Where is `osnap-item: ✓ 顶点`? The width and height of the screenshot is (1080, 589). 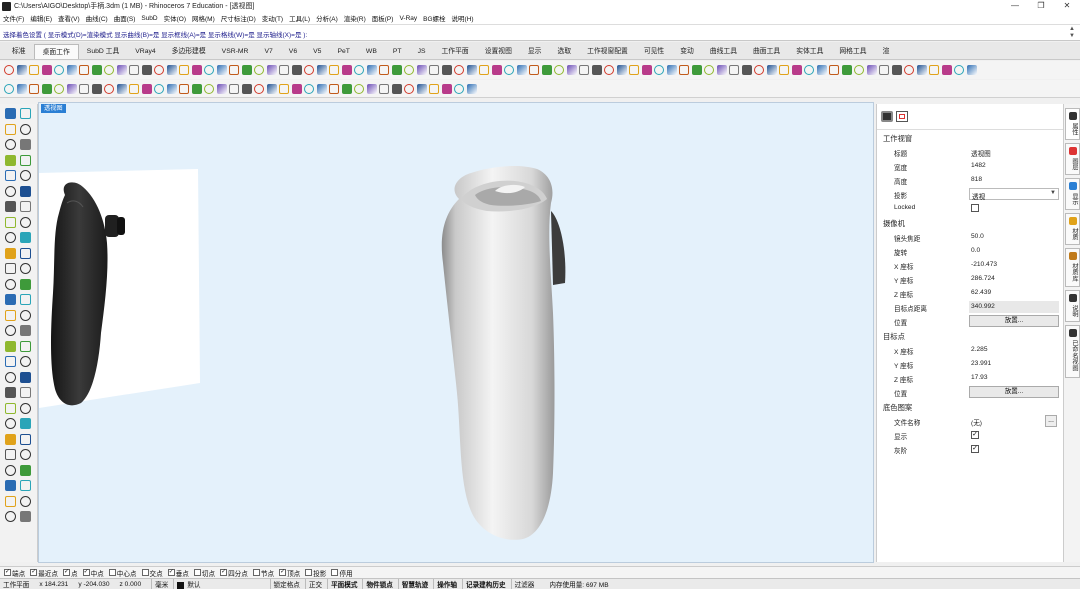
osnap-item: ✓ 顶点 is located at coordinates (289, 573).